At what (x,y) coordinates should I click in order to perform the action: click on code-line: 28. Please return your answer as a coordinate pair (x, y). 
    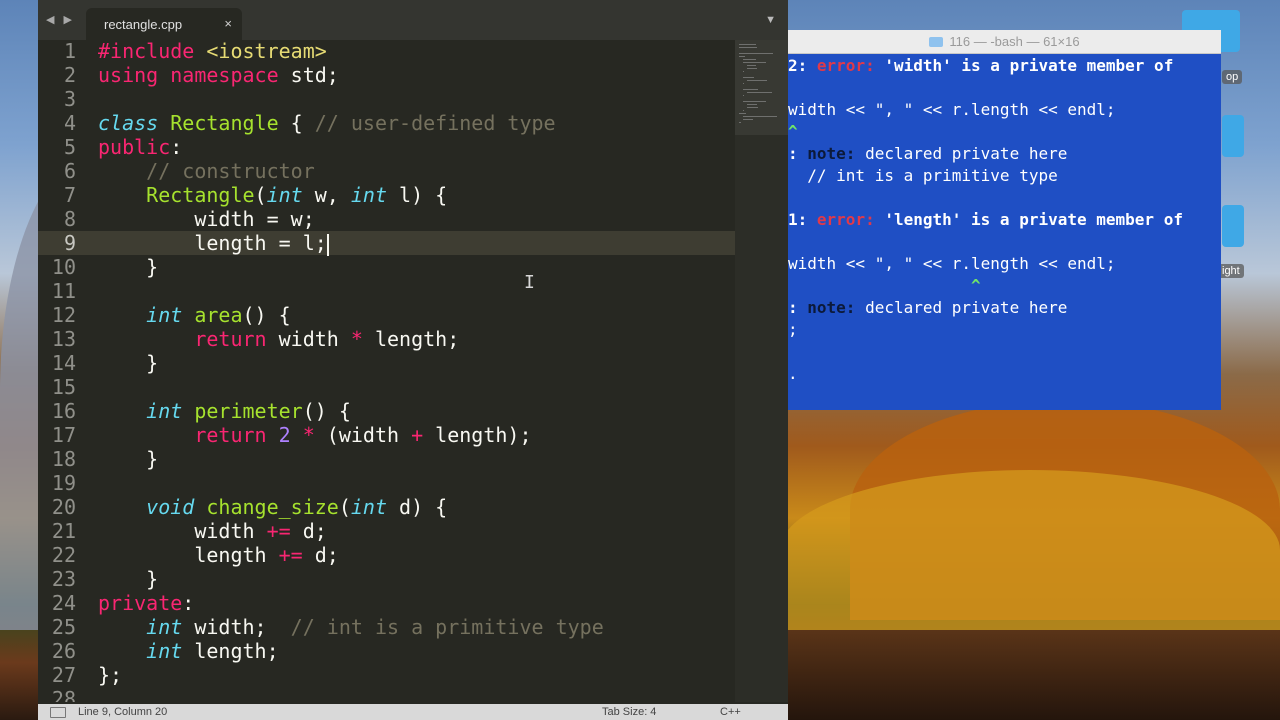
    Looking at the image, I should click on (386, 694).